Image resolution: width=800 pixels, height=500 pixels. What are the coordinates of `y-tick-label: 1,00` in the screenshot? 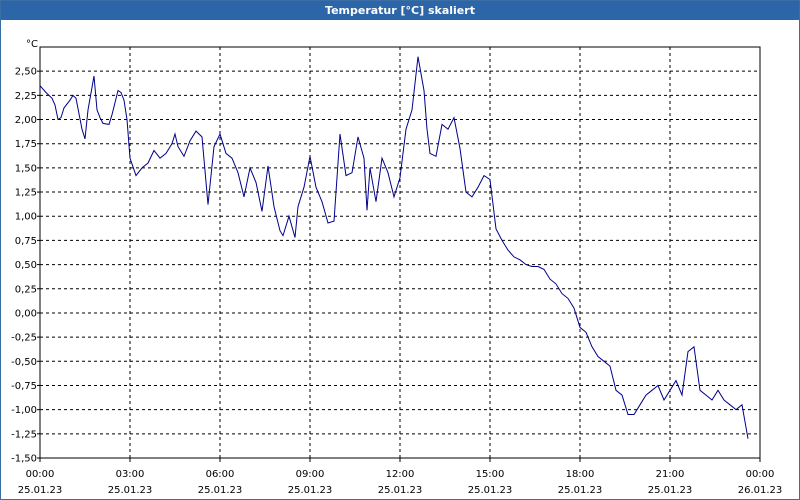 It's located at (26, 217).